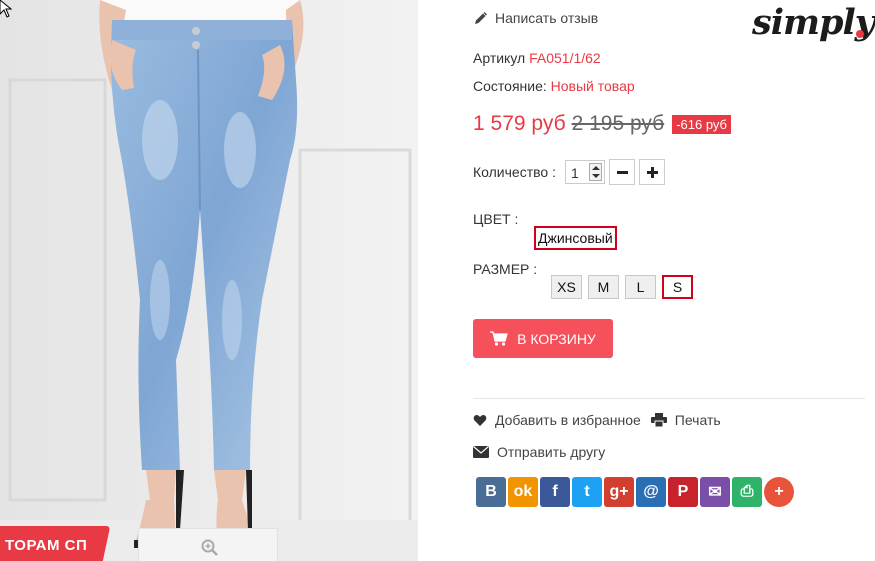 Image resolution: width=875 pixels, height=561 pixels. Describe the element at coordinates (574, 173) in the screenshot. I see `quantity-value: 1` at that location.